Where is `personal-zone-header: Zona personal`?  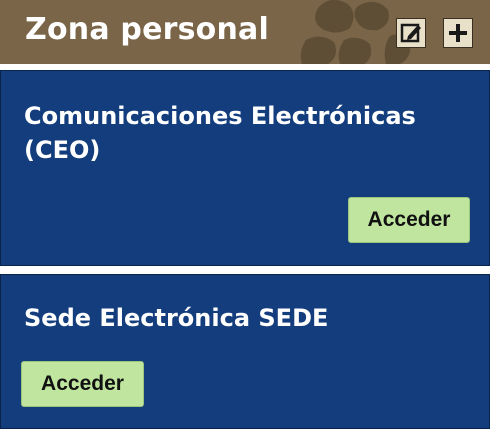 personal-zone-header: Zona personal is located at coordinates (245, 32).